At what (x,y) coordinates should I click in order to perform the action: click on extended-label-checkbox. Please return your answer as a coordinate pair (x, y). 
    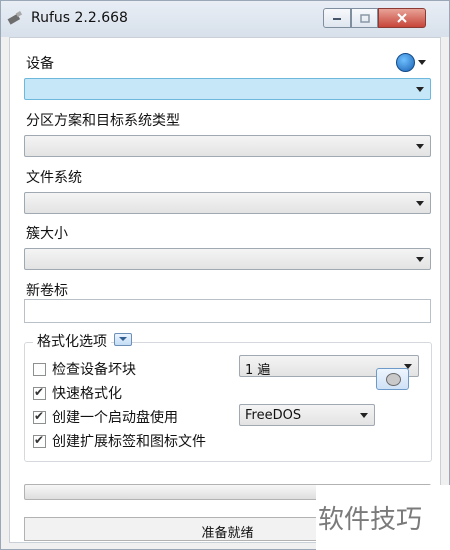
    Looking at the image, I should click on (39, 440).